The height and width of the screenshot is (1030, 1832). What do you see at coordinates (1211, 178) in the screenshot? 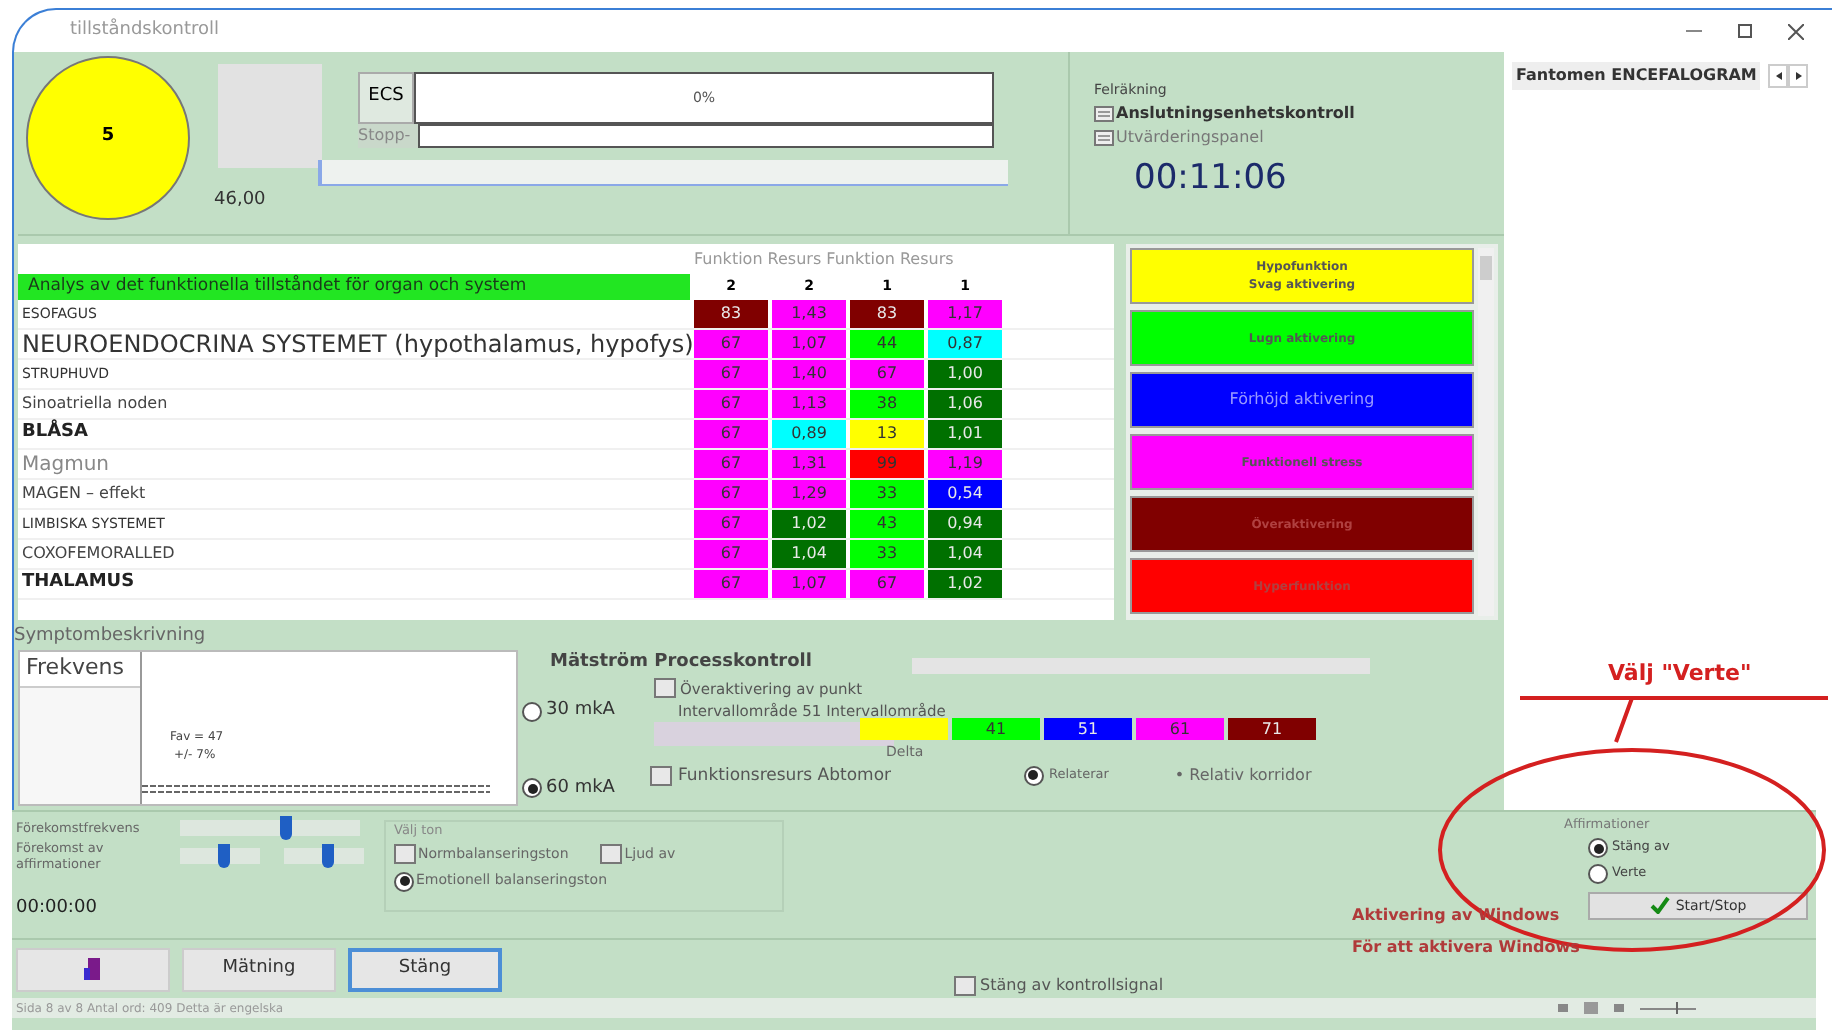
I see `elapsed-timer: 00:11:06` at bounding box center [1211, 178].